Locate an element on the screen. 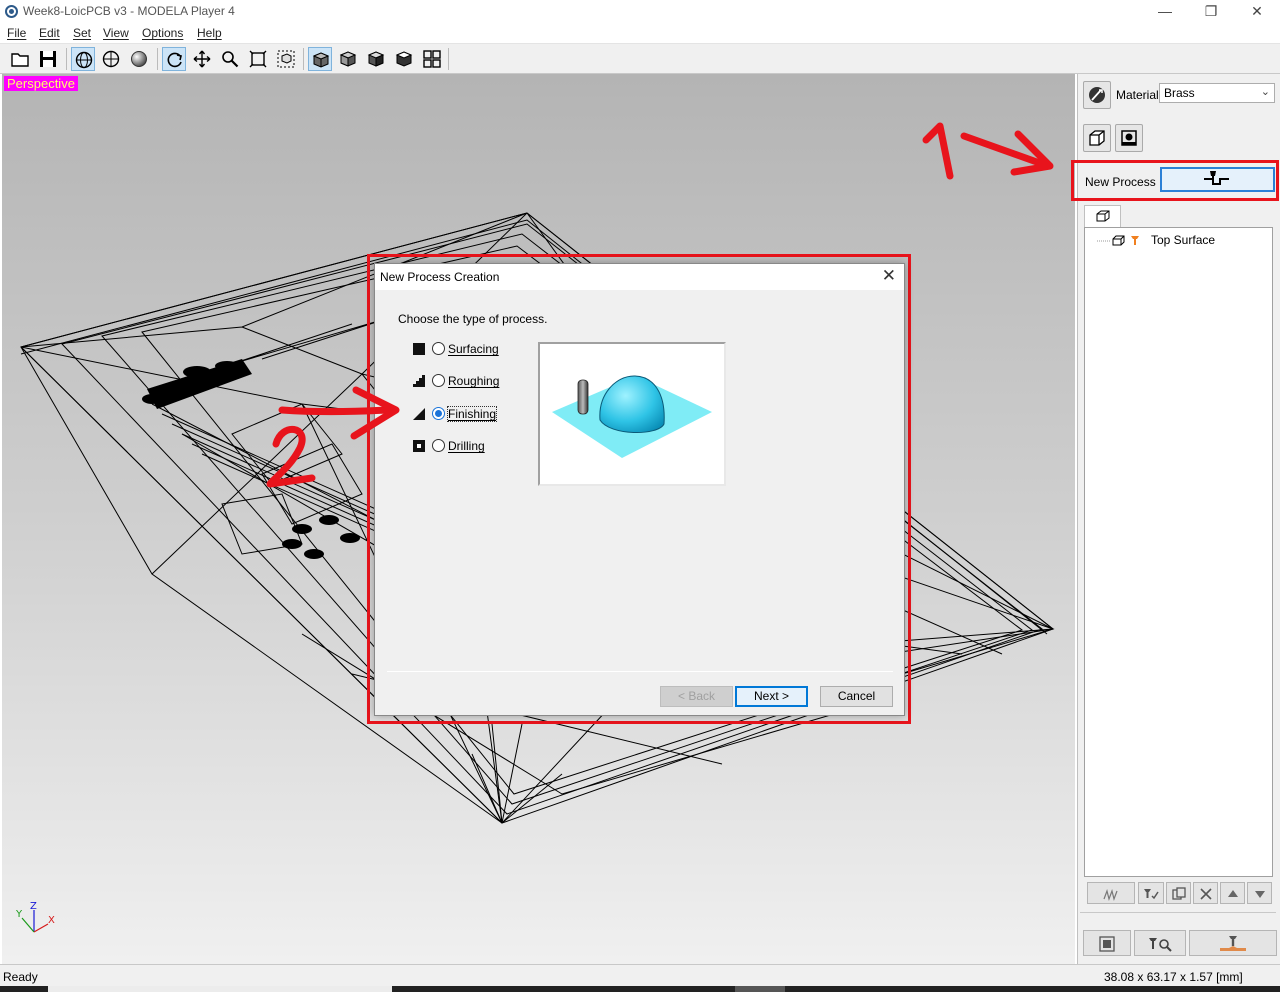  finishing-label: Finishing is located at coordinates (472, 414).